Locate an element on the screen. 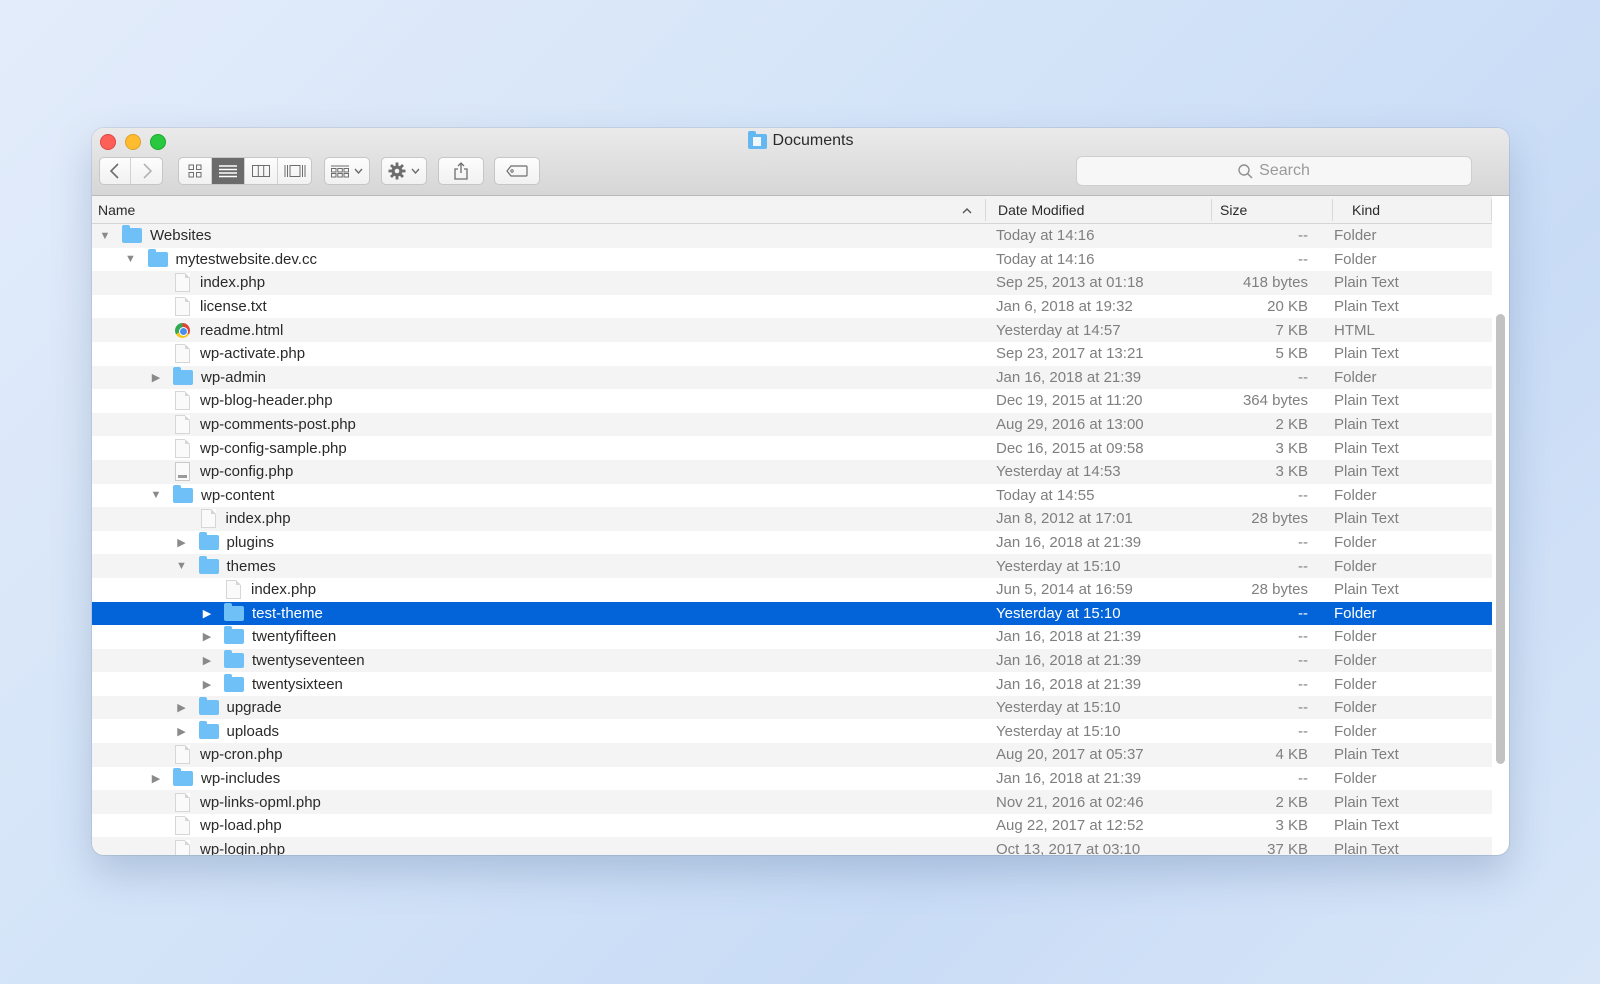  script-file-icon is located at coordinates (182, 472).